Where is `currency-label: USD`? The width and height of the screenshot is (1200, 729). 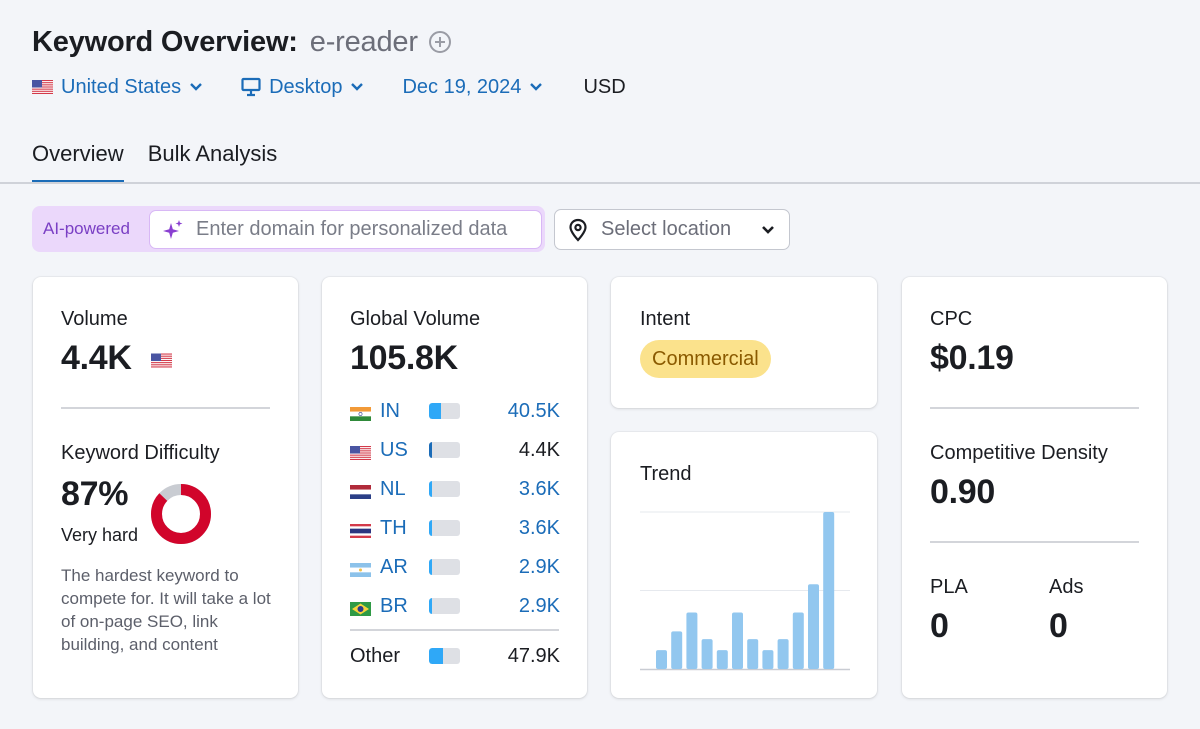 currency-label: USD is located at coordinates (604, 86).